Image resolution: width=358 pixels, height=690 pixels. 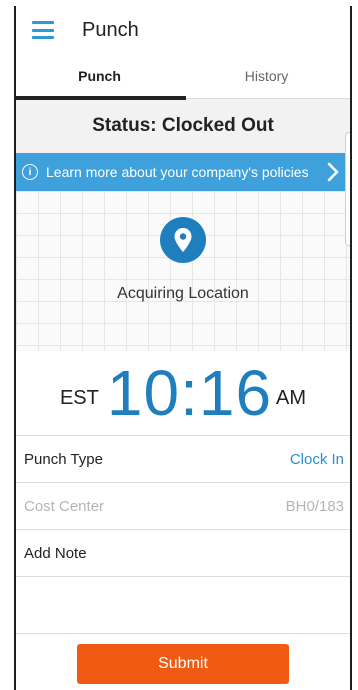 I want to click on submit-button: Submit, so click(x=183, y=664).